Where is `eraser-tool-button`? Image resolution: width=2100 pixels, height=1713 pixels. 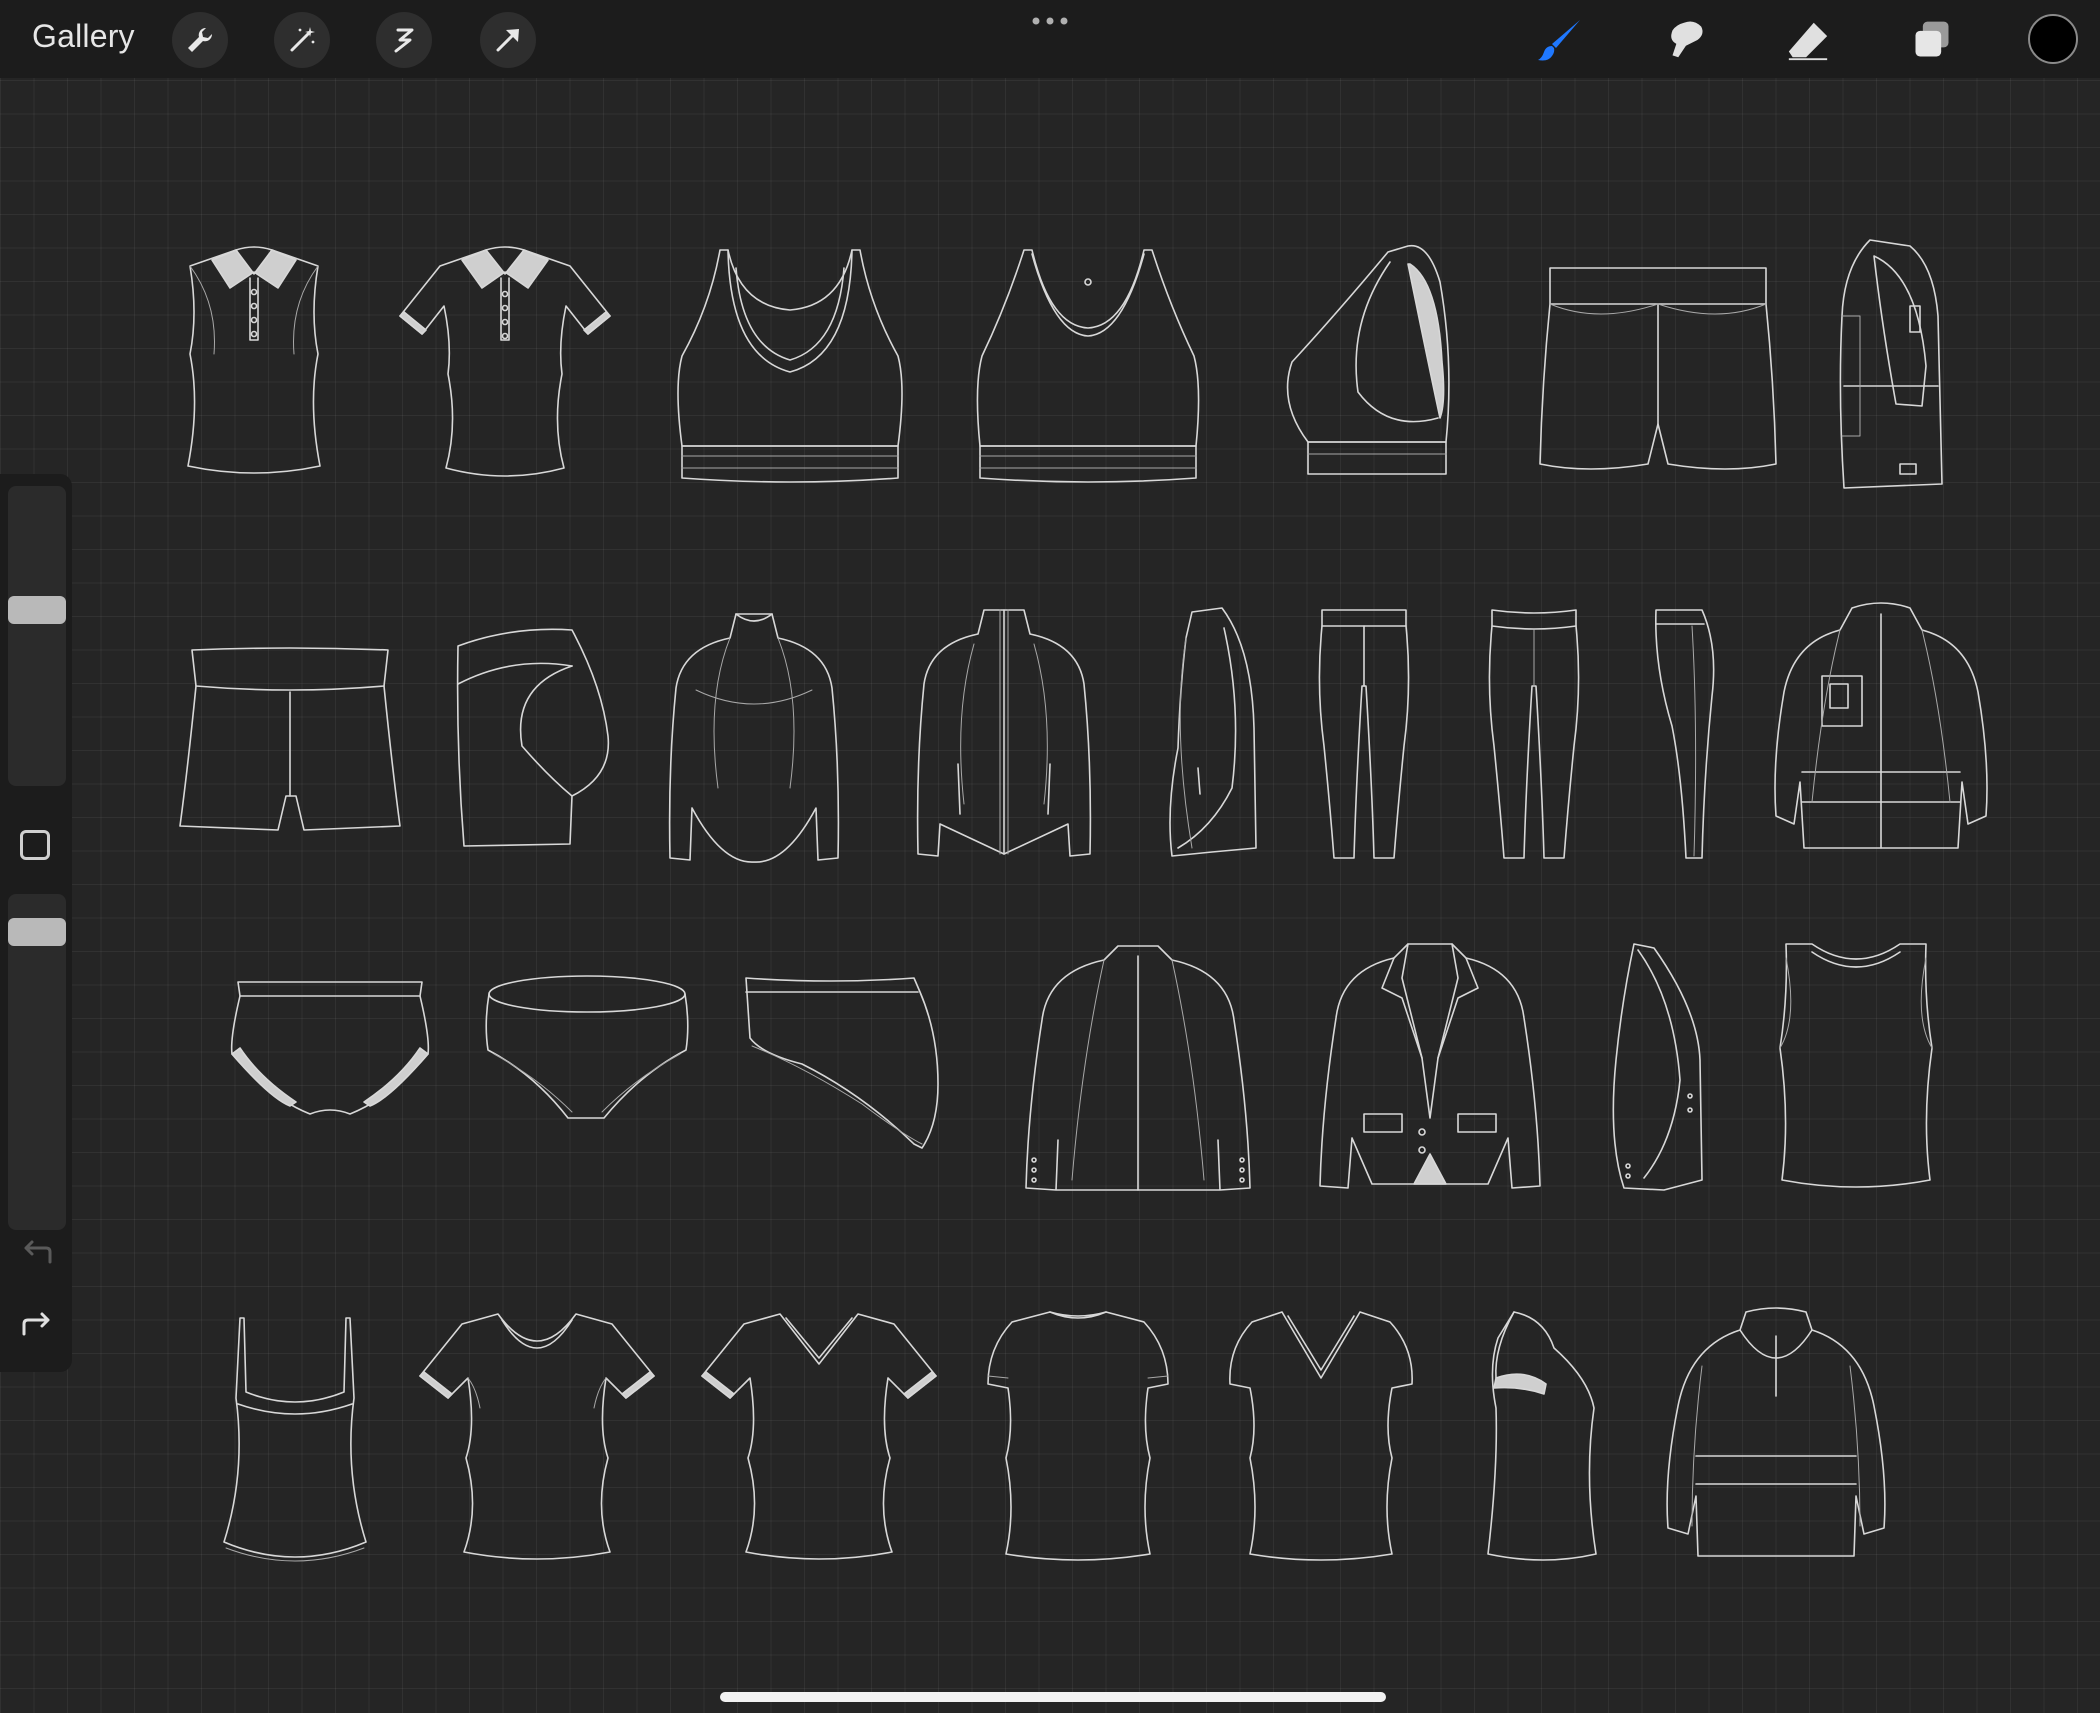 eraser-tool-button is located at coordinates (1808, 40).